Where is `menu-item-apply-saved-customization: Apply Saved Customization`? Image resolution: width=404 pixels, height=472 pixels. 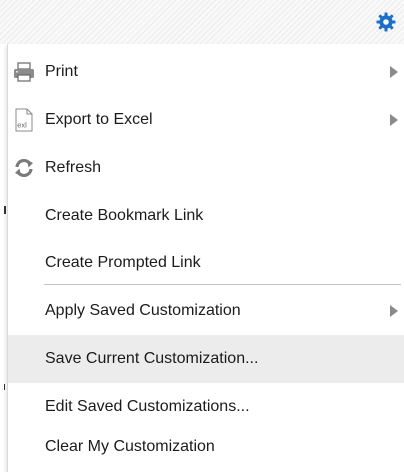 menu-item-apply-saved-customization: Apply Saved Customization is located at coordinates (206, 311).